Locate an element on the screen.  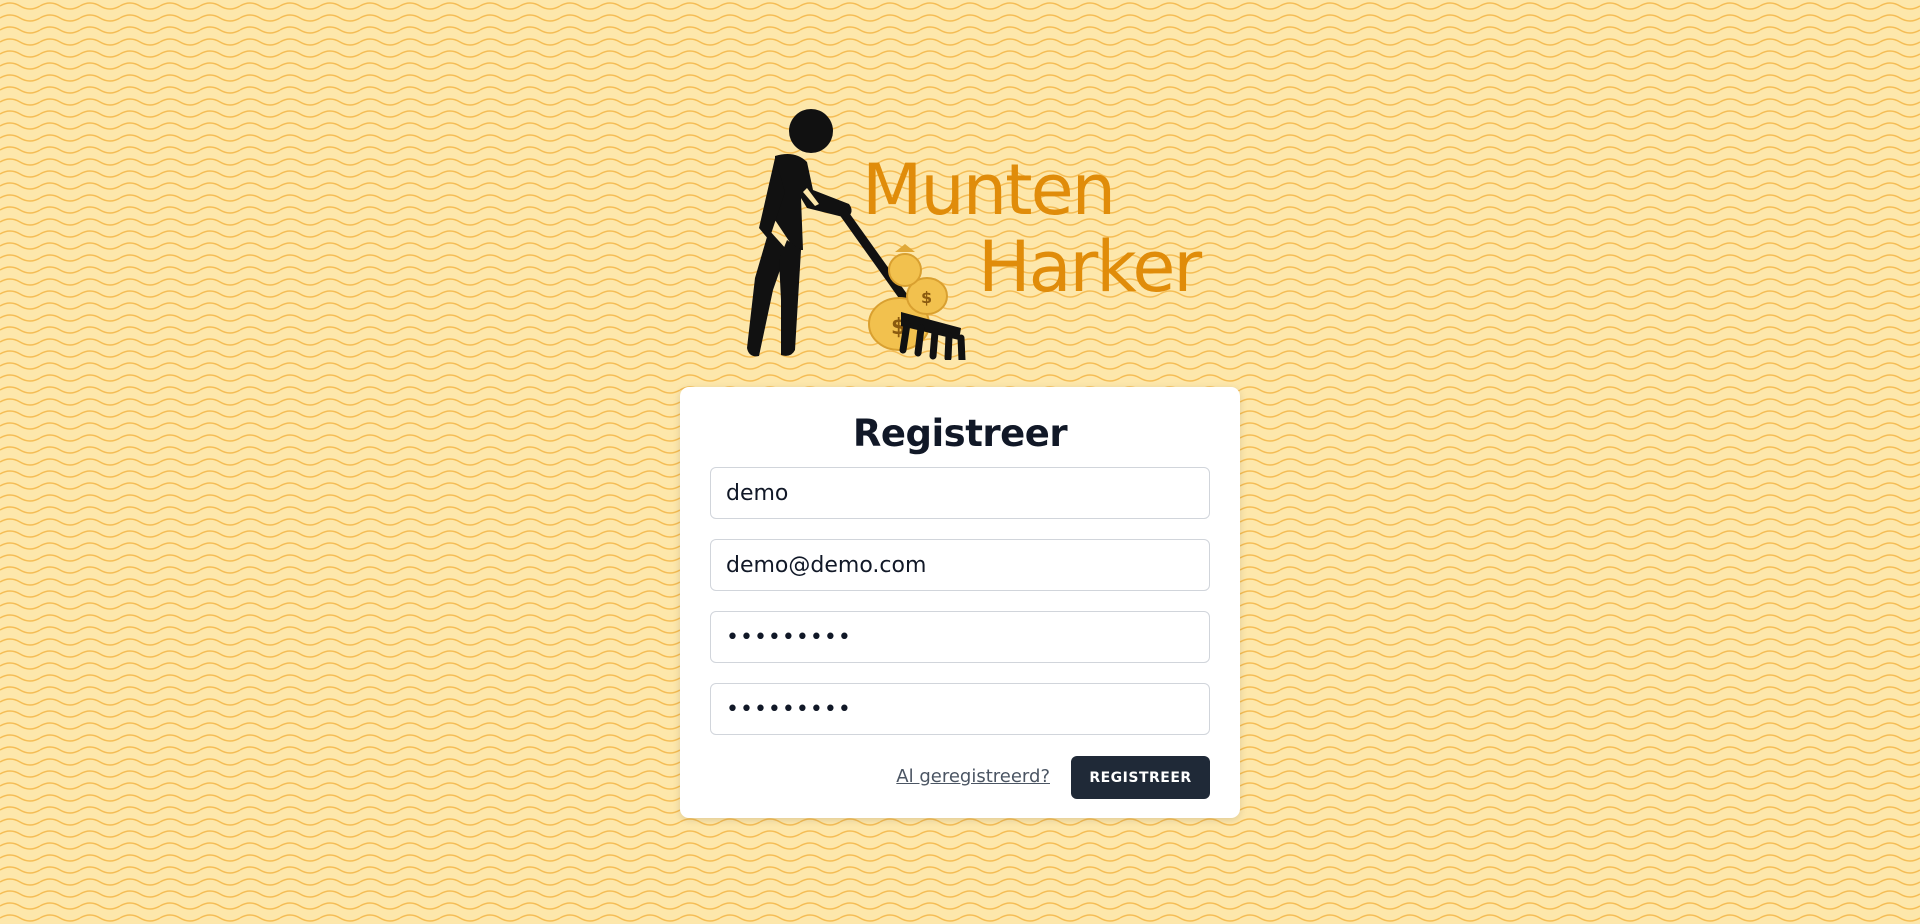
username-input is located at coordinates (960, 493).